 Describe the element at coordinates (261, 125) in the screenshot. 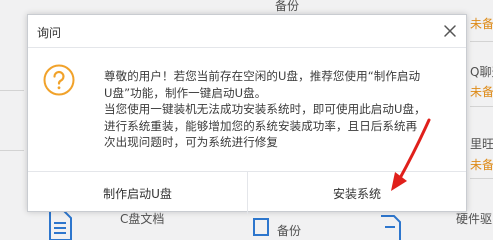

I see `message-line: 进行系统重装，能够增加您的系统安装成功率，且日后系统再` at that location.